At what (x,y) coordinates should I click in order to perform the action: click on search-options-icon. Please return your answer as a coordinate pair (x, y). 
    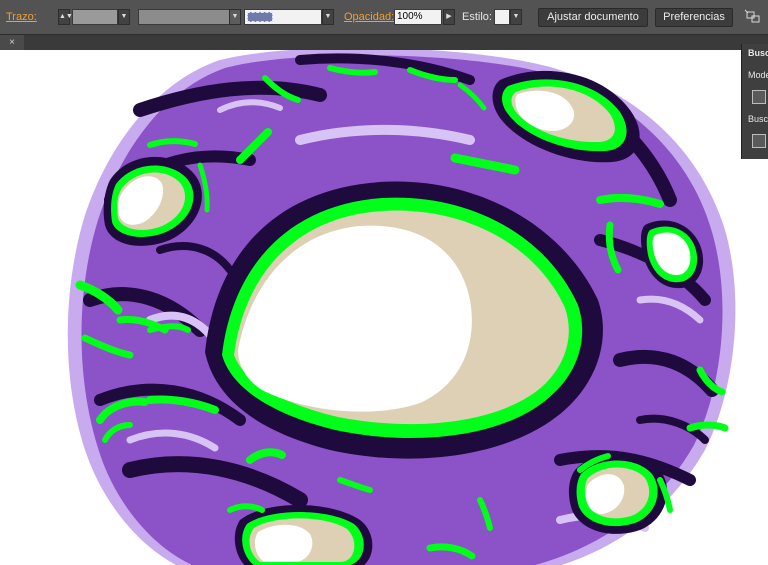
    Looking at the image, I should click on (759, 141).